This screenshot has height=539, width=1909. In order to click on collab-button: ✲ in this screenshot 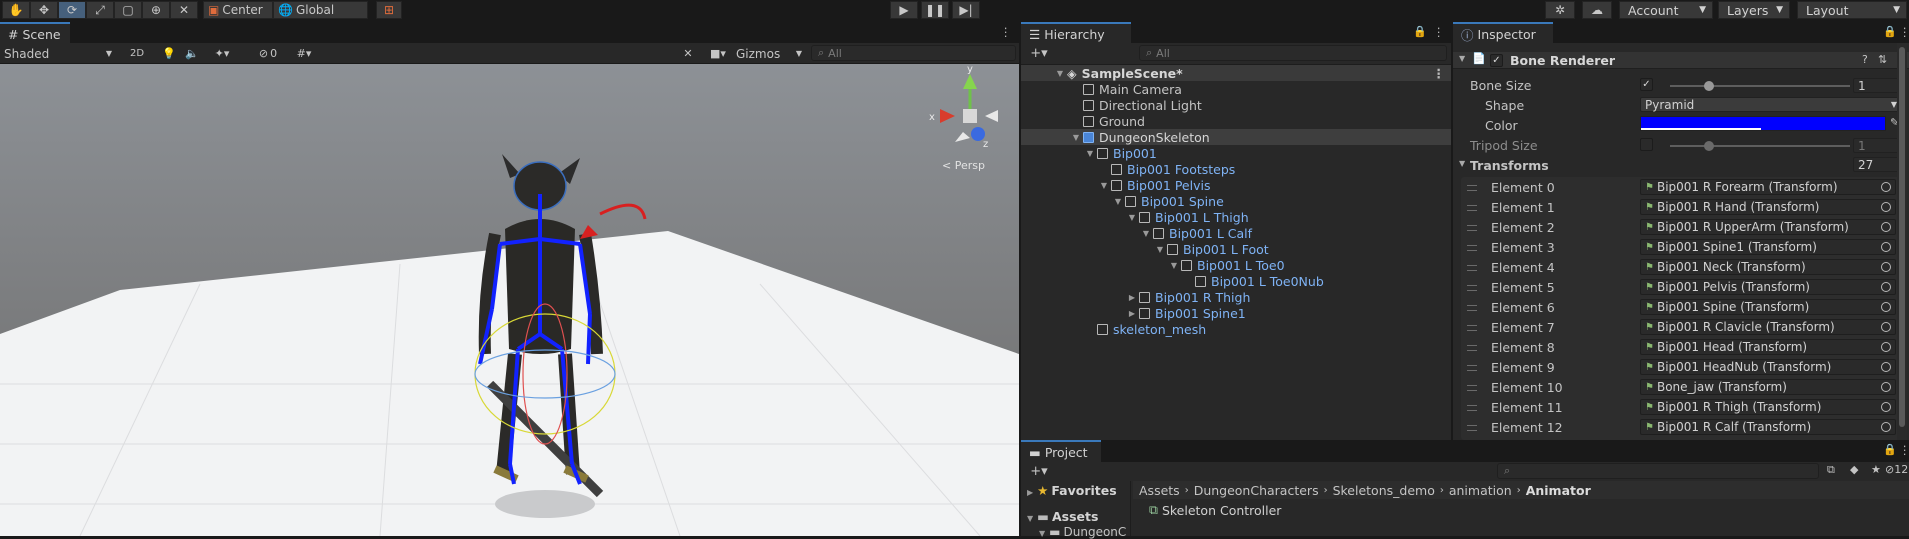, I will do `click(1560, 10)`.